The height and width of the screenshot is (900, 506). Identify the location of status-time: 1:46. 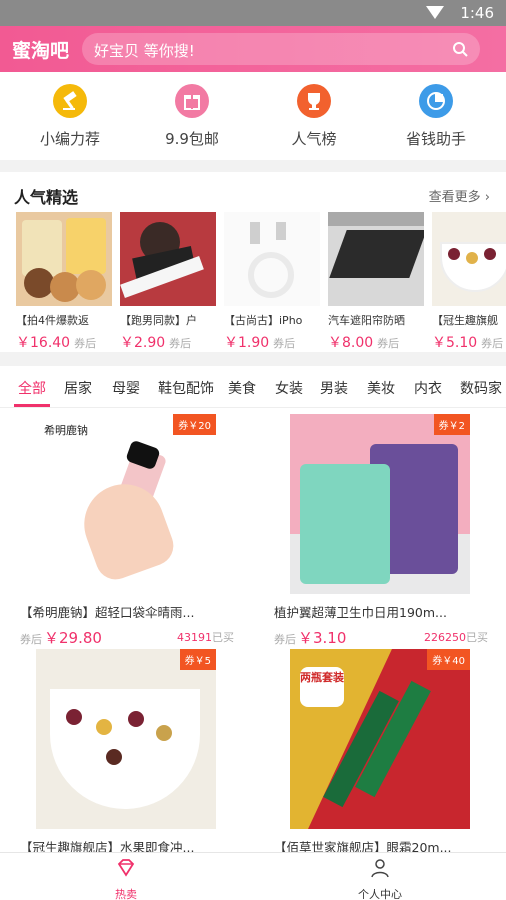
(477, 13).